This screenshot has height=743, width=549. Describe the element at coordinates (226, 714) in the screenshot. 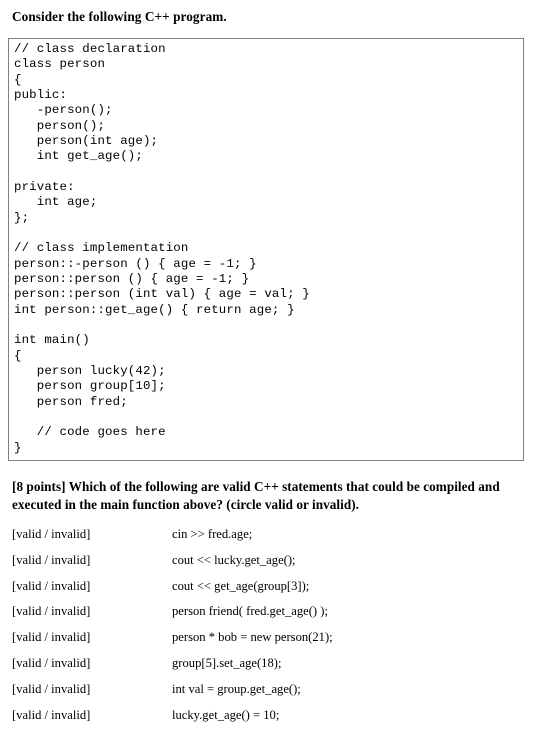

I see `statement-text: lucky.get_age() = 10;` at that location.